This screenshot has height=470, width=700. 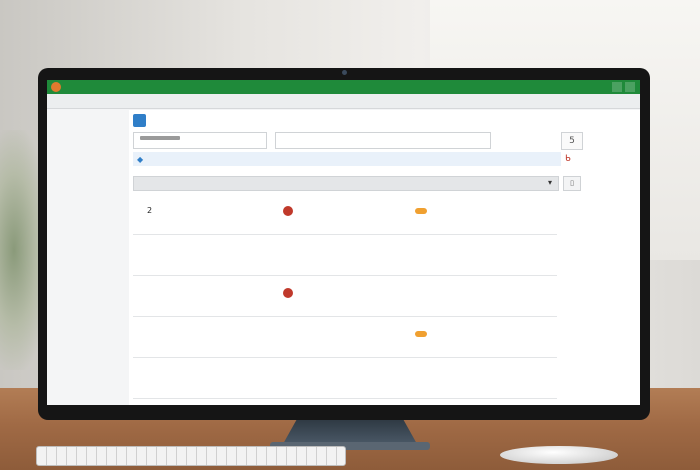 What do you see at coordinates (139, 120) in the screenshot?
I see `brand-icon` at bounding box center [139, 120].